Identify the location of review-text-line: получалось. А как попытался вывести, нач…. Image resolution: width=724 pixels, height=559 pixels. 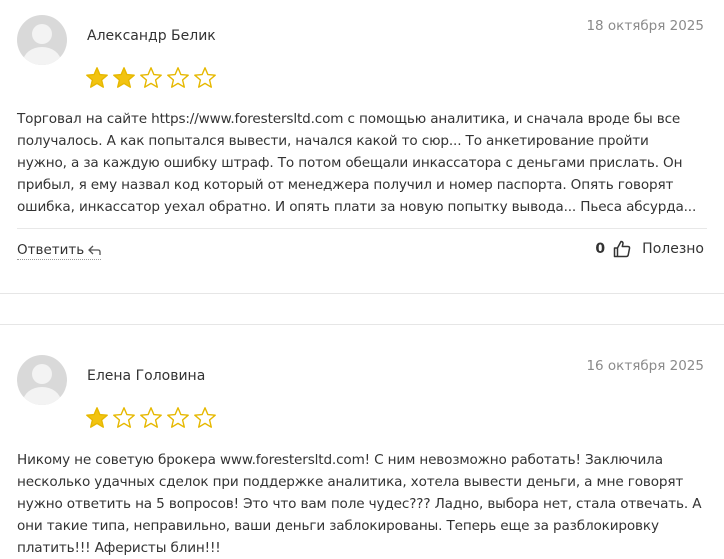
(333, 141).